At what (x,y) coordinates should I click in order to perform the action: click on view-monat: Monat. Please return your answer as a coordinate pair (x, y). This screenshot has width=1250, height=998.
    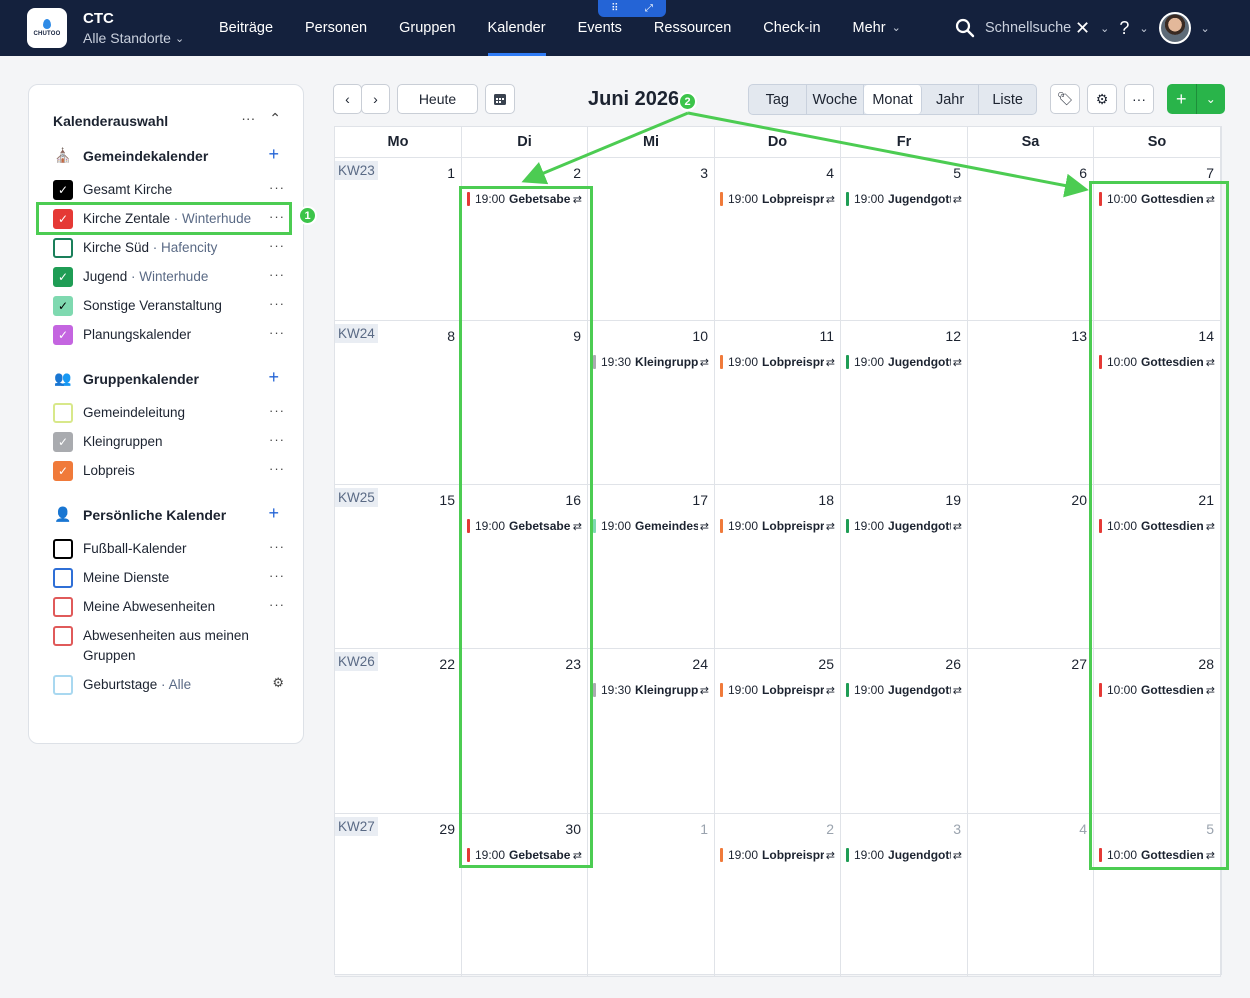
    Looking at the image, I should click on (893, 99).